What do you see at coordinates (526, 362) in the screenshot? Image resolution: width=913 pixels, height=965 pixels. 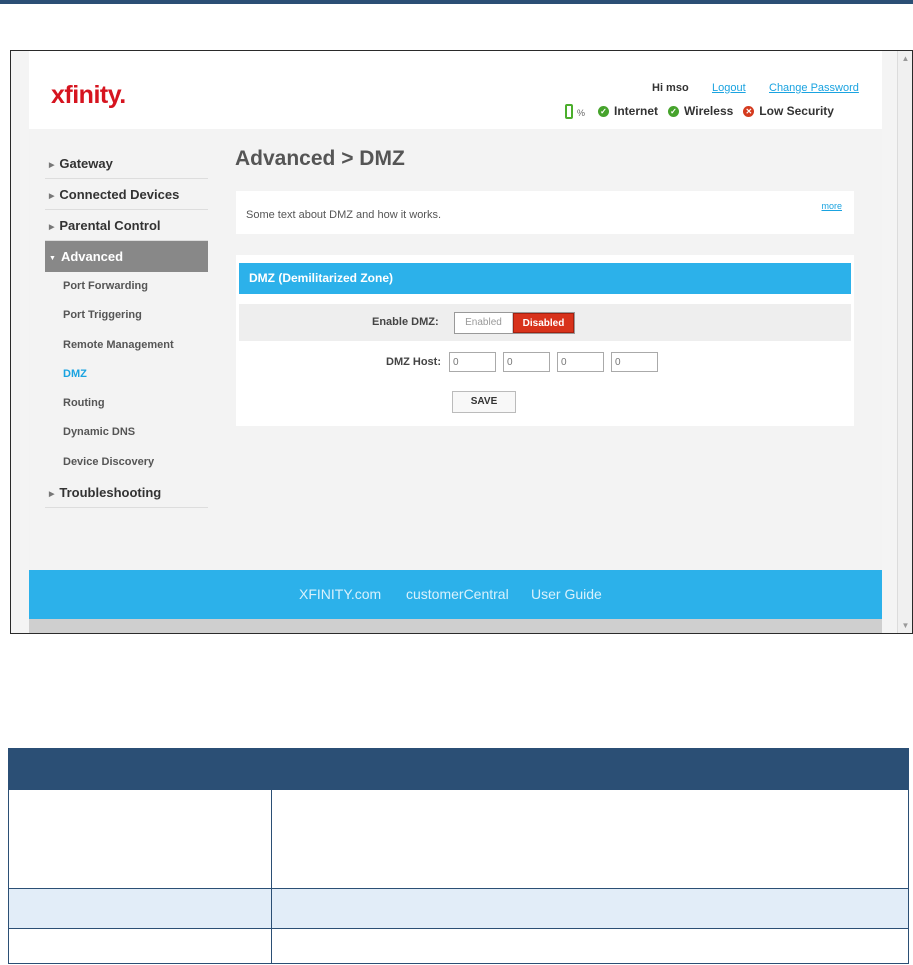 I see `host-octet-2-input` at bounding box center [526, 362].